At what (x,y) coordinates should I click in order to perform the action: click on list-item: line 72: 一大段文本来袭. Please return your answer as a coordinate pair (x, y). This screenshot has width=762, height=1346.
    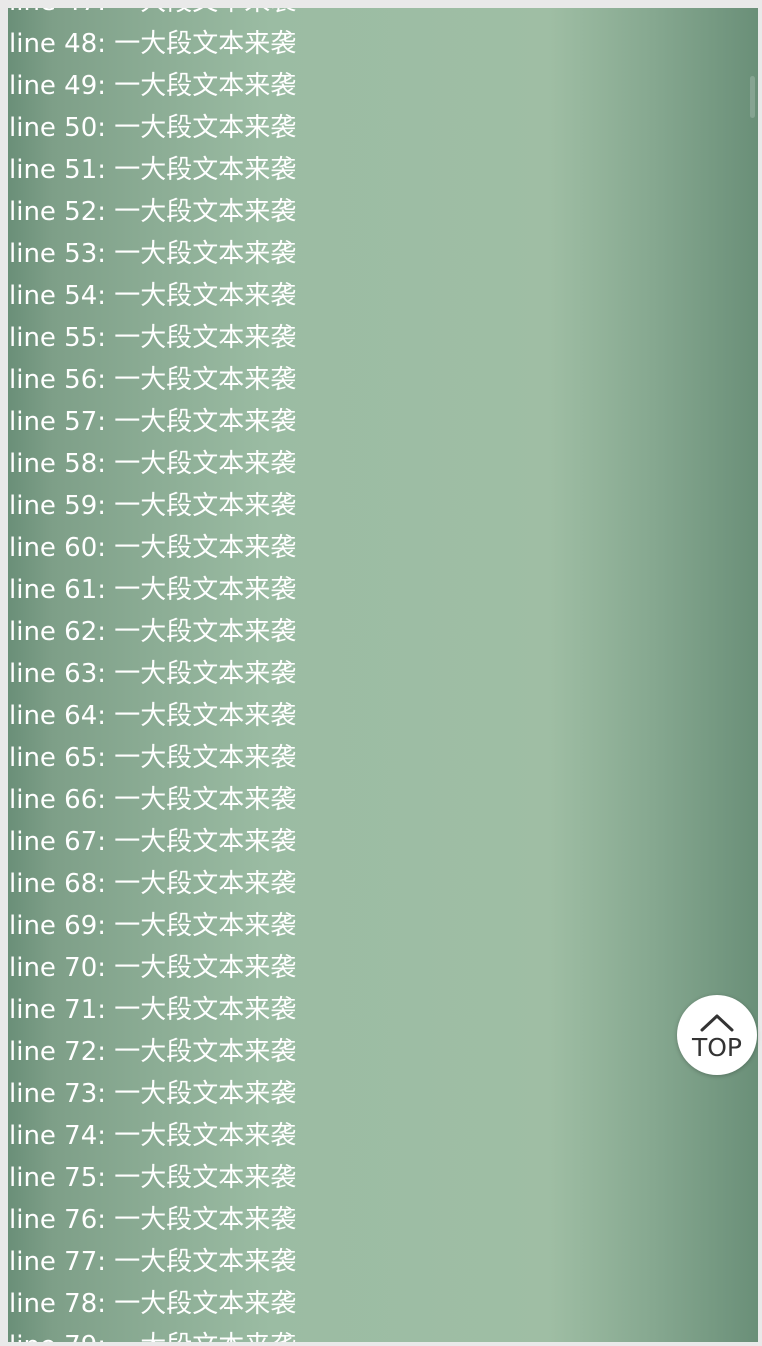
    Looking at the image, I should click on (153, 1052).